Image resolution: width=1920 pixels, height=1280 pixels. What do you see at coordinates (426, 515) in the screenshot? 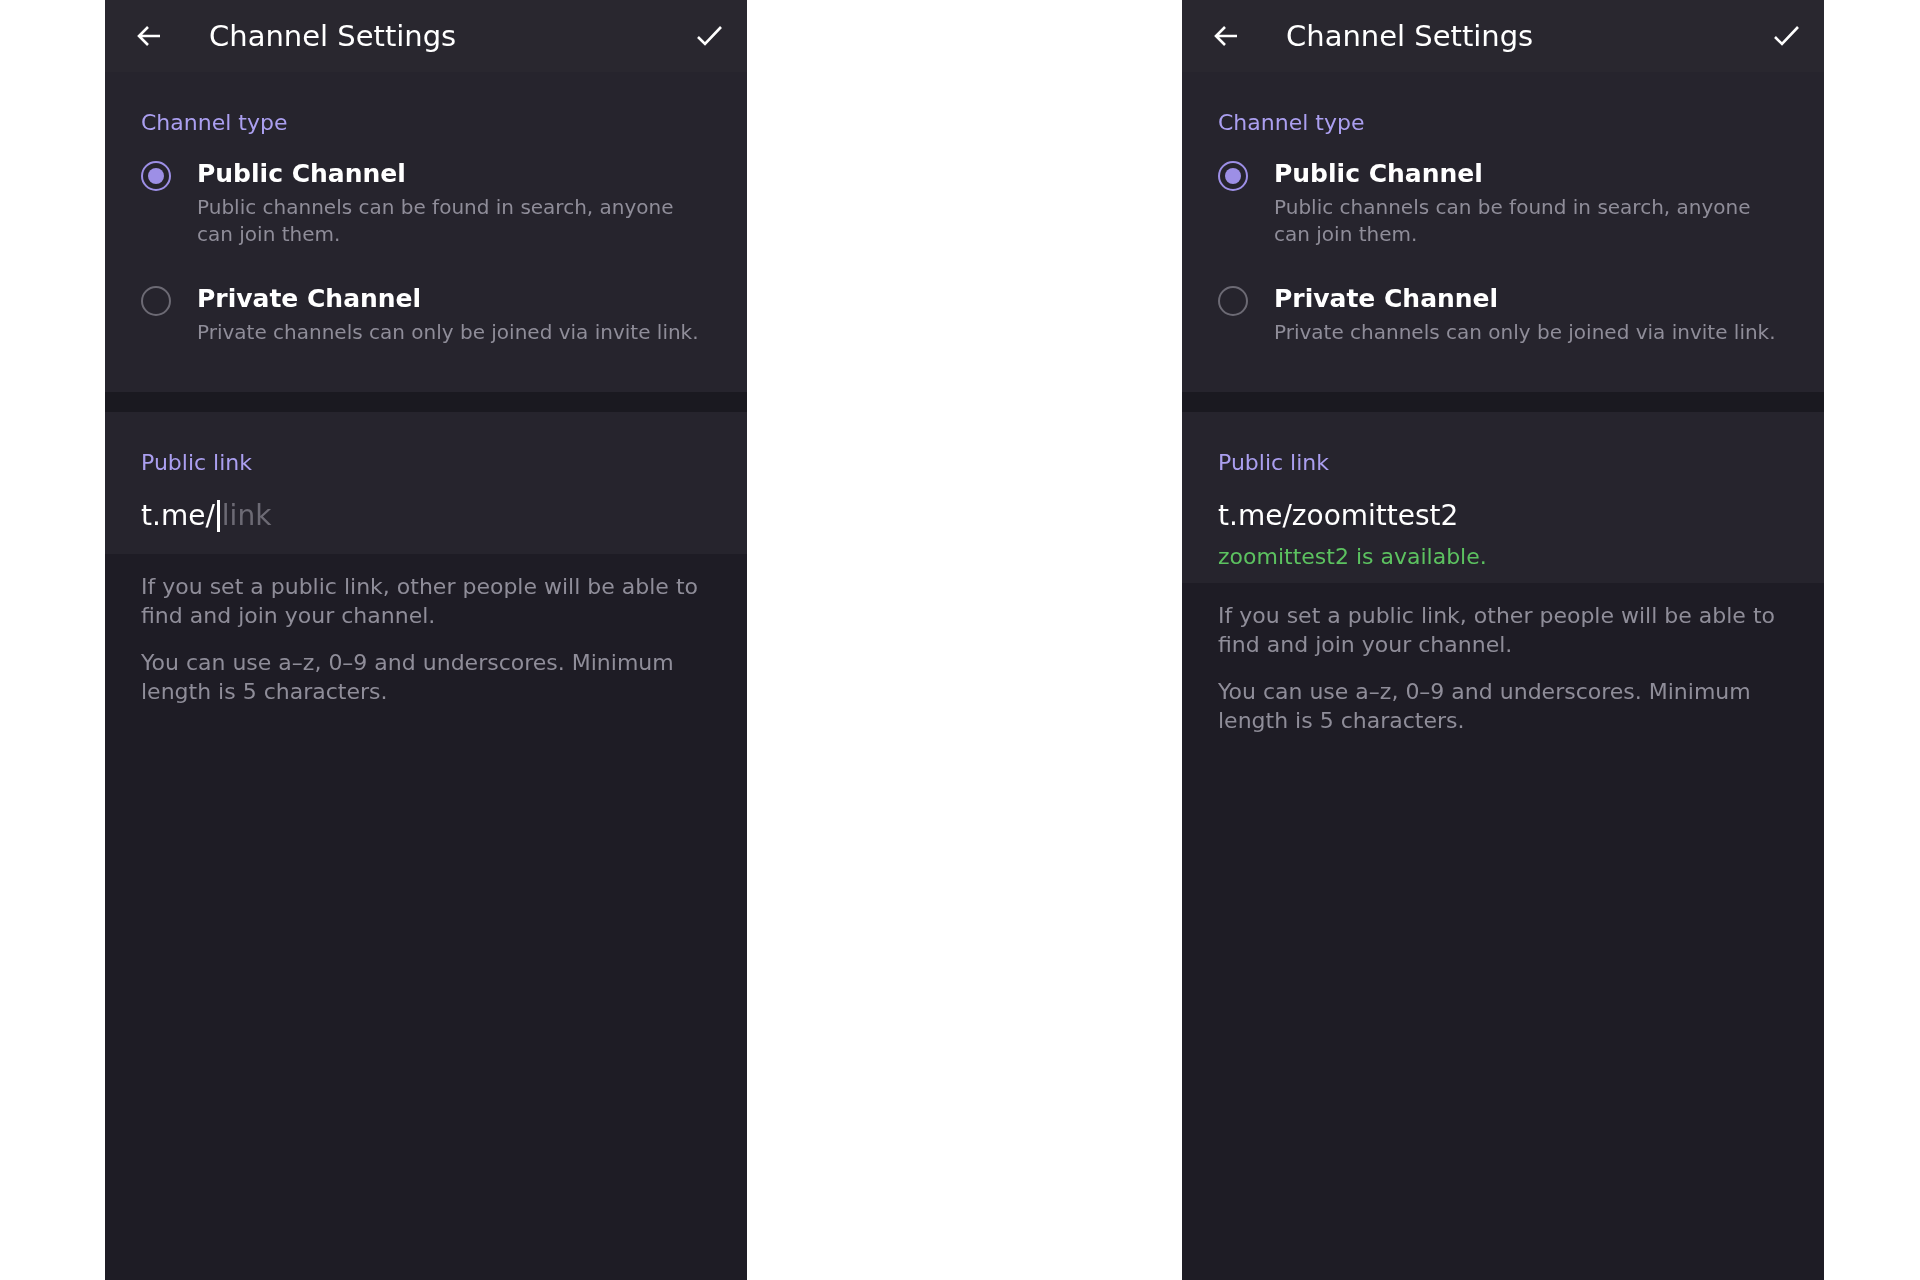
I see `link-input-field: t.me/ link` at bounding box center [426, 515].